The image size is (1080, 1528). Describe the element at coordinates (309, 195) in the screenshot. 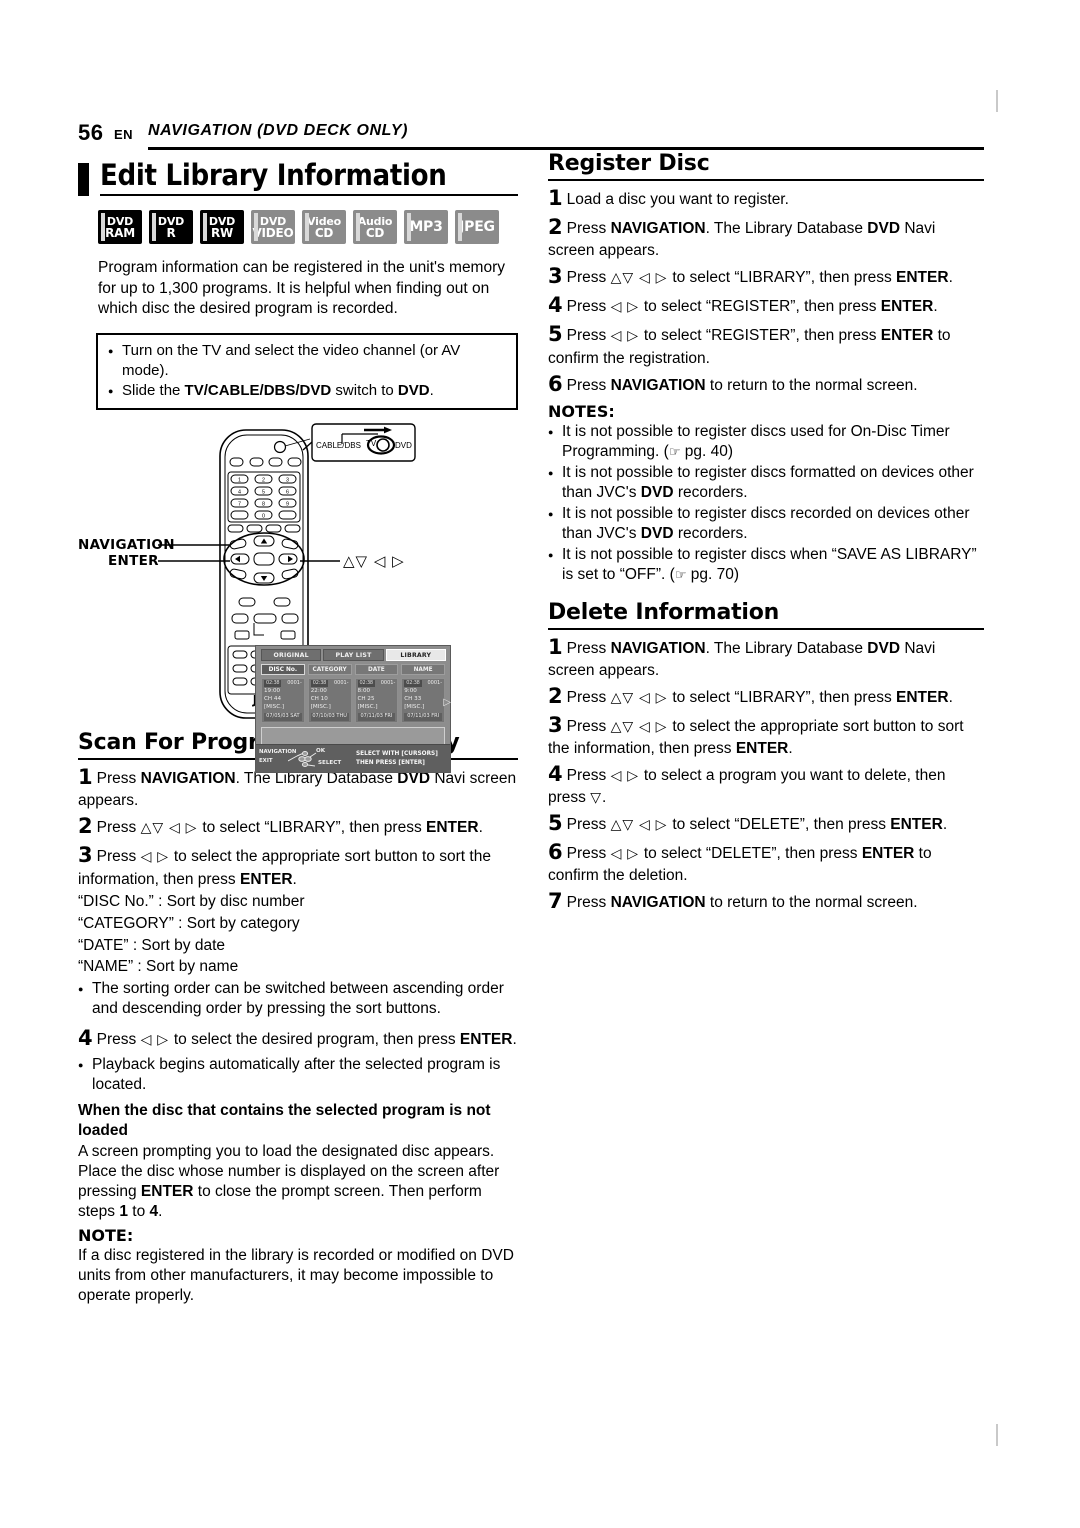

I see `title-rule` at that location.